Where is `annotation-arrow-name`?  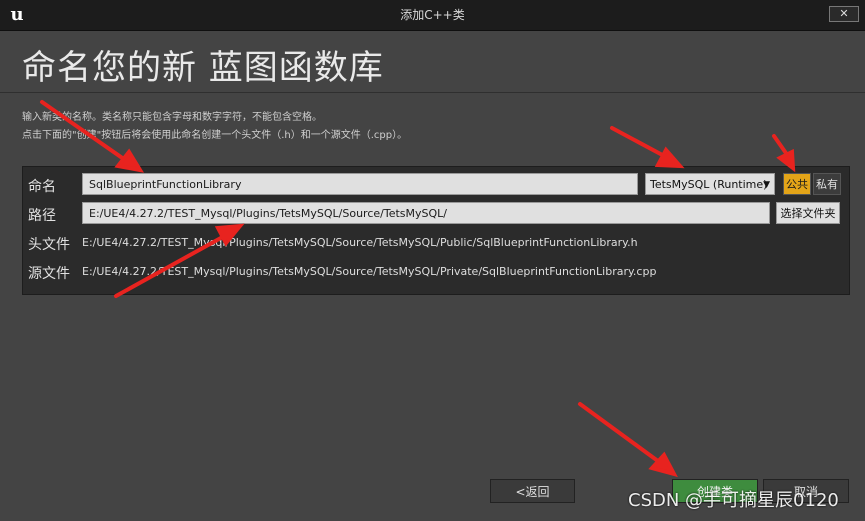 annotation-arrow-name is located at coordinates (85, 132).